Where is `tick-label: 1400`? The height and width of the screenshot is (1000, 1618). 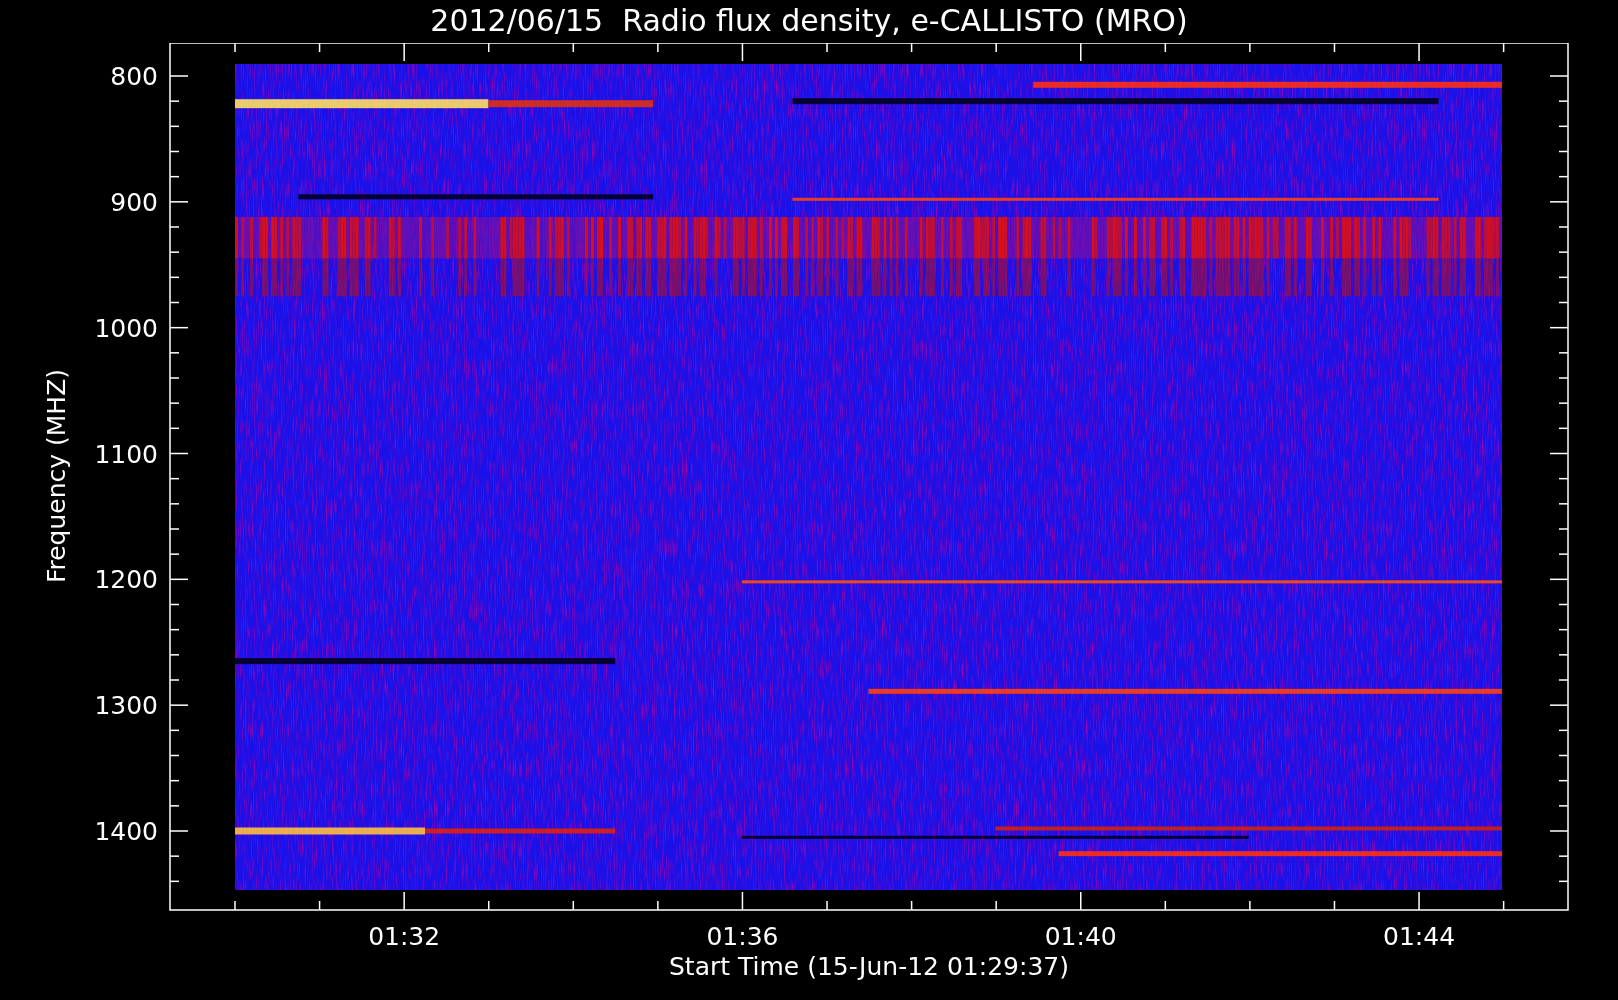 tick-label: 1400 is located at coordinates (126, 831).